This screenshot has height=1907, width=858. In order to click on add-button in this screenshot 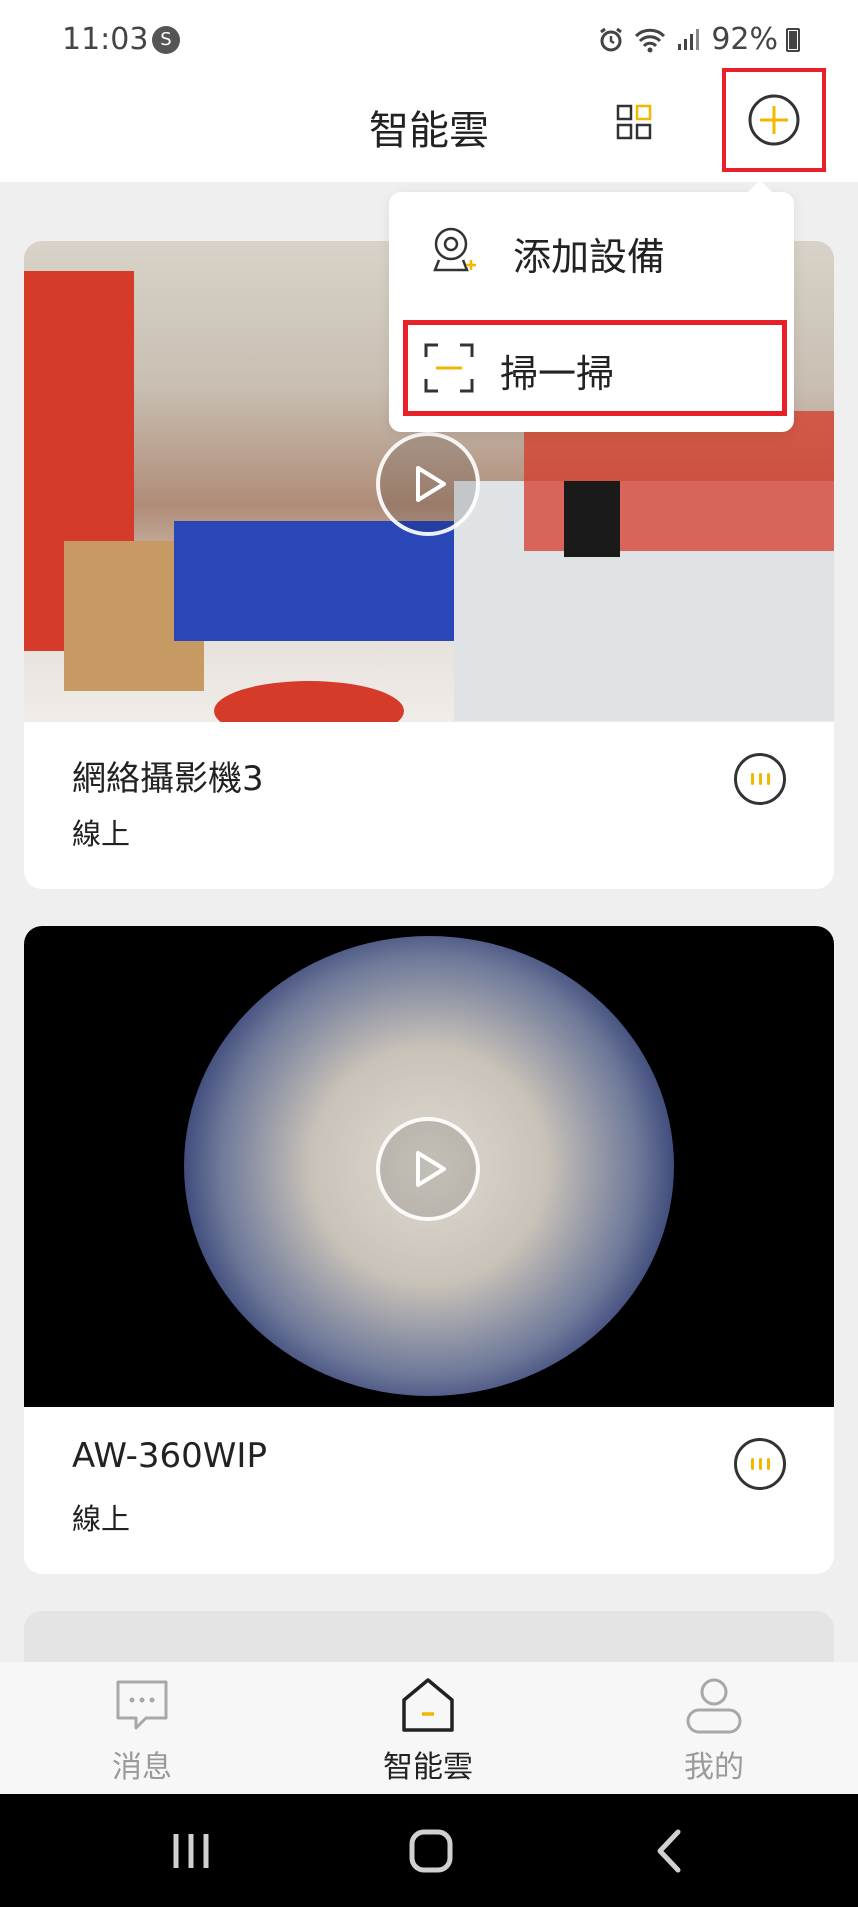, I will do `click(774, 120)`.